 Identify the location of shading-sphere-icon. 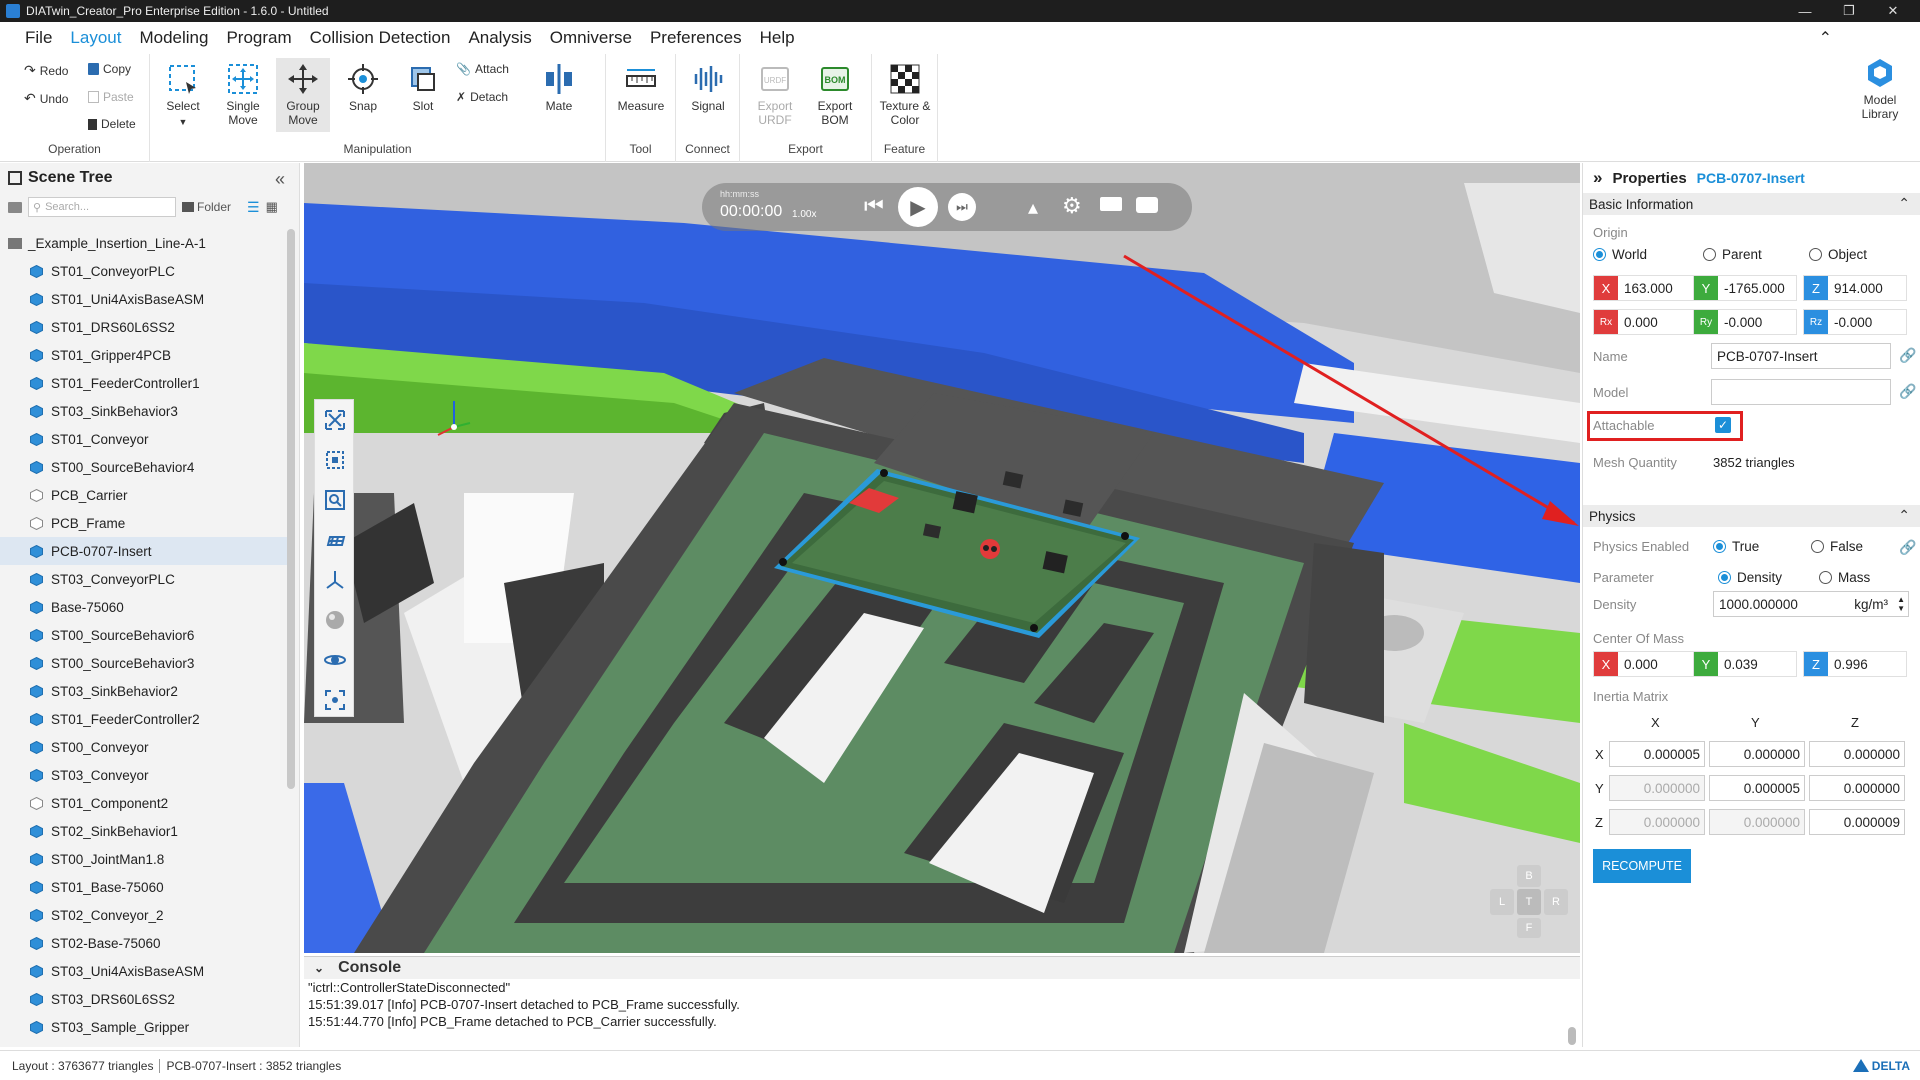
(335, 620).